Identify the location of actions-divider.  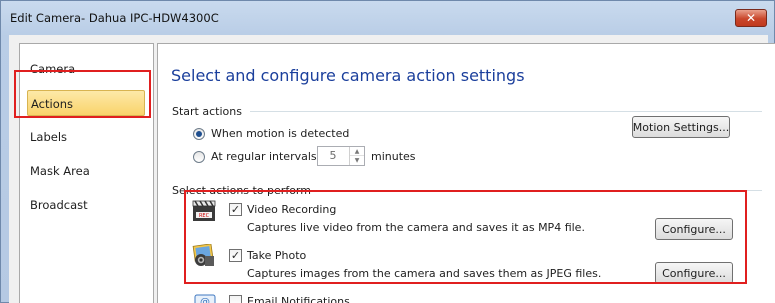
(534, 190).